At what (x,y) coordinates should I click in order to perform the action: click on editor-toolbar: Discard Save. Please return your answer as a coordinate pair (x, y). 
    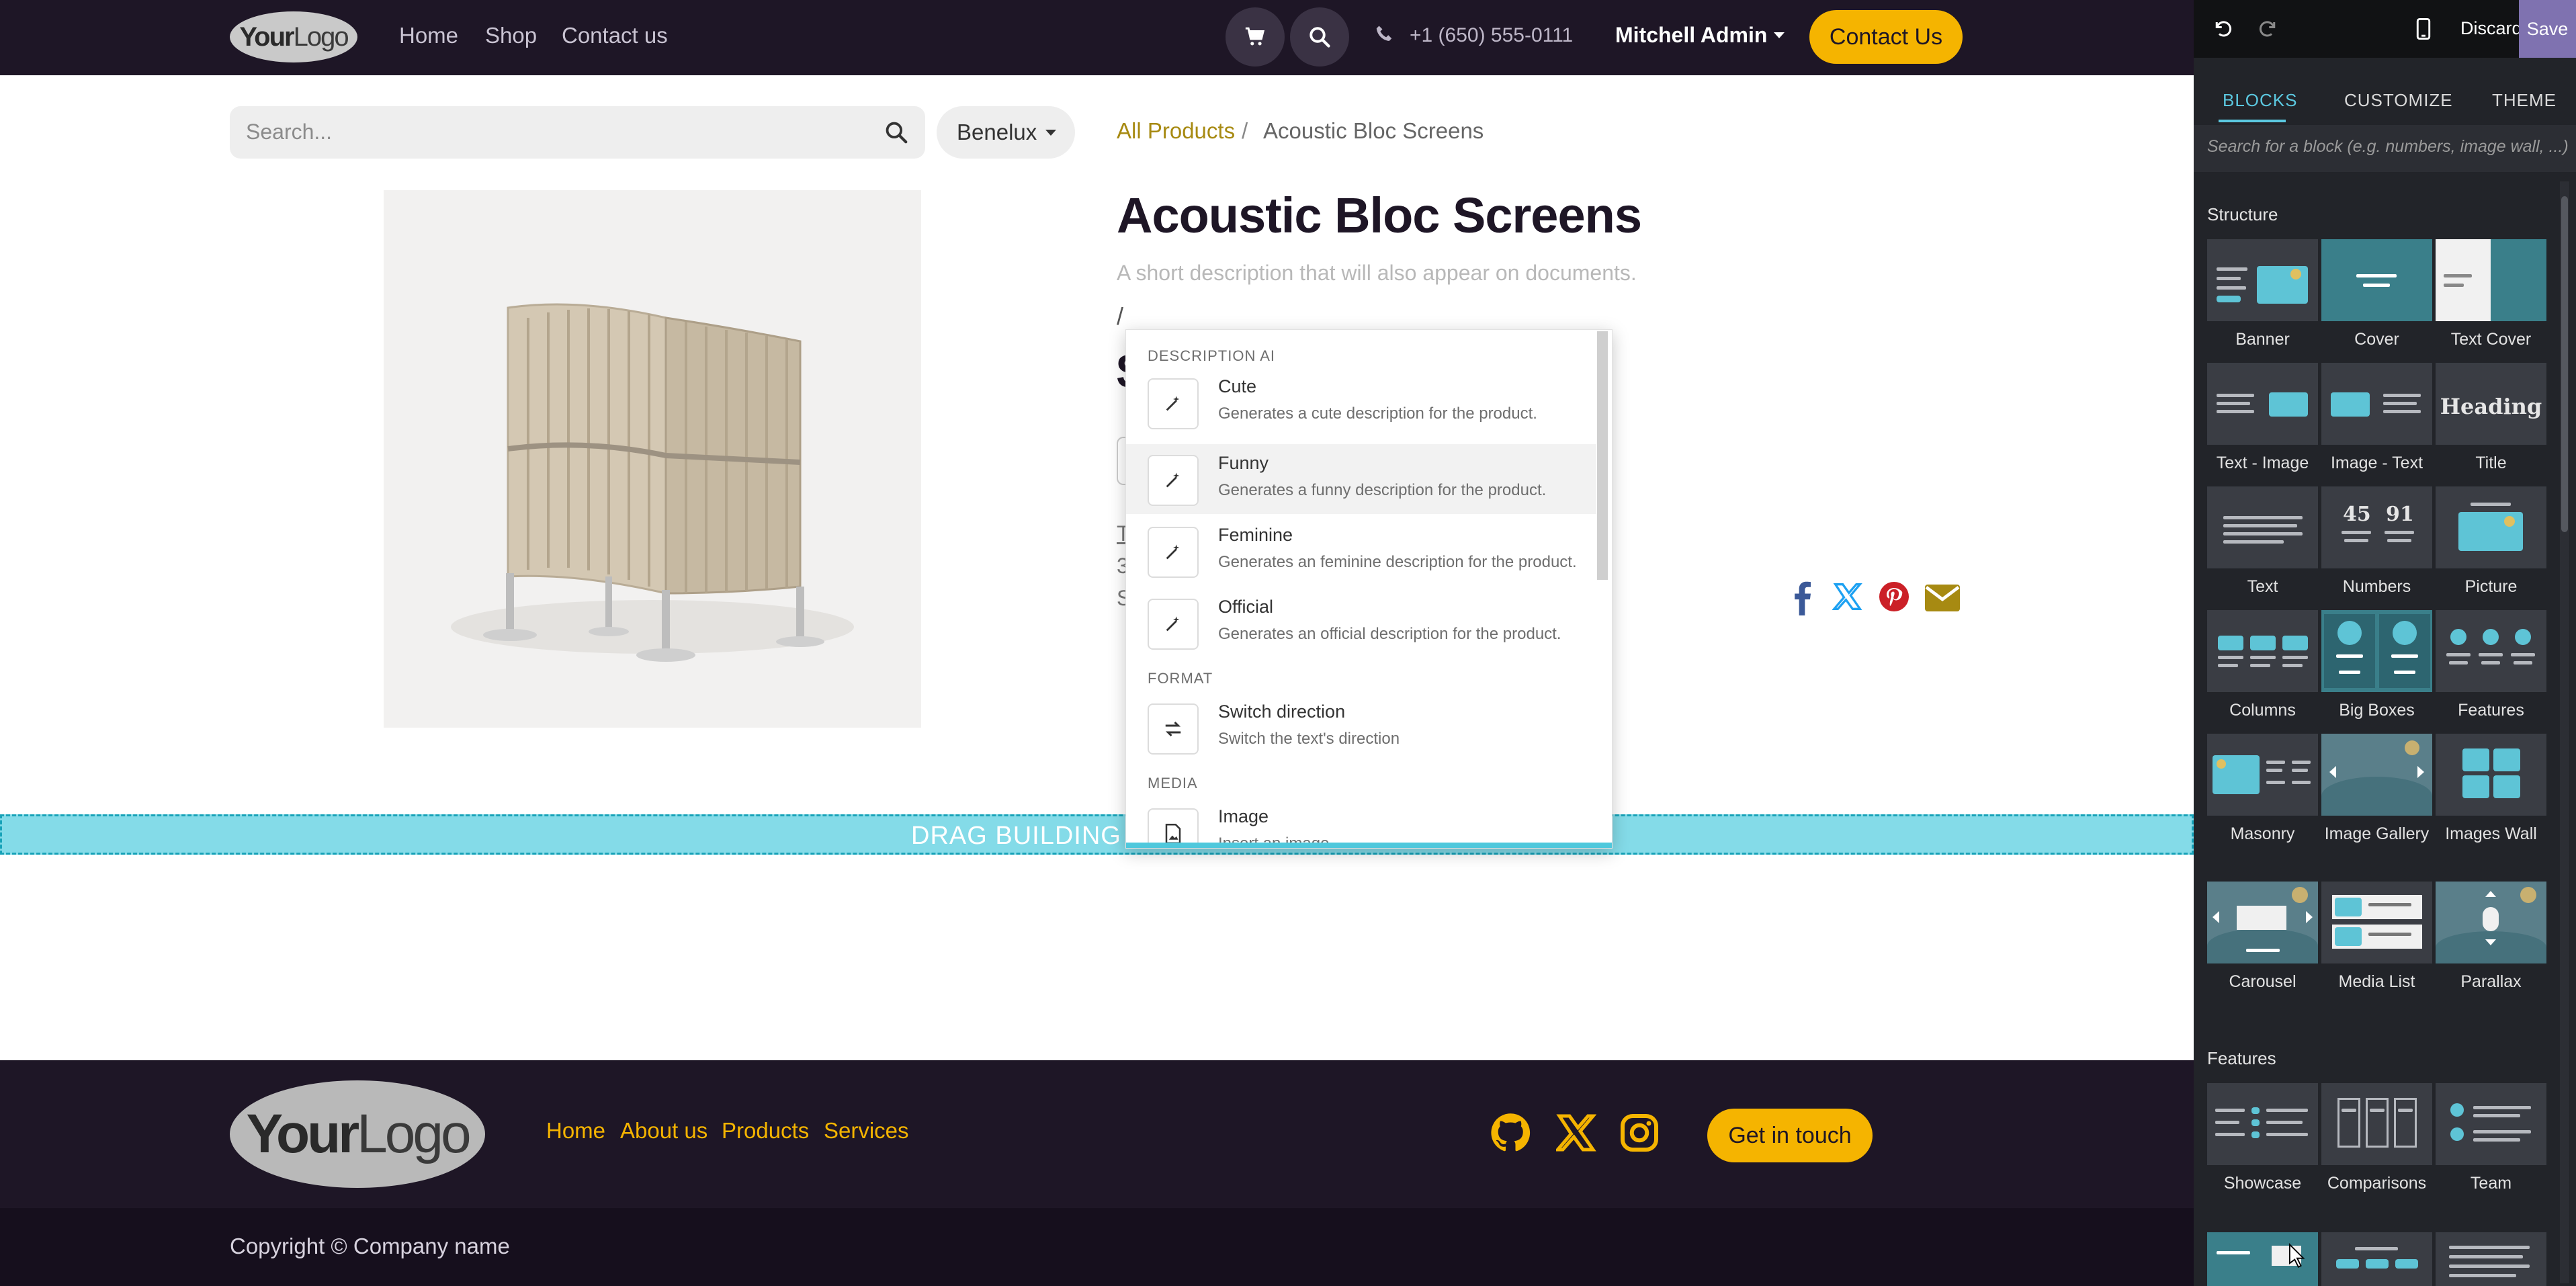
    Looking at the image, I should click on (2385, 29).